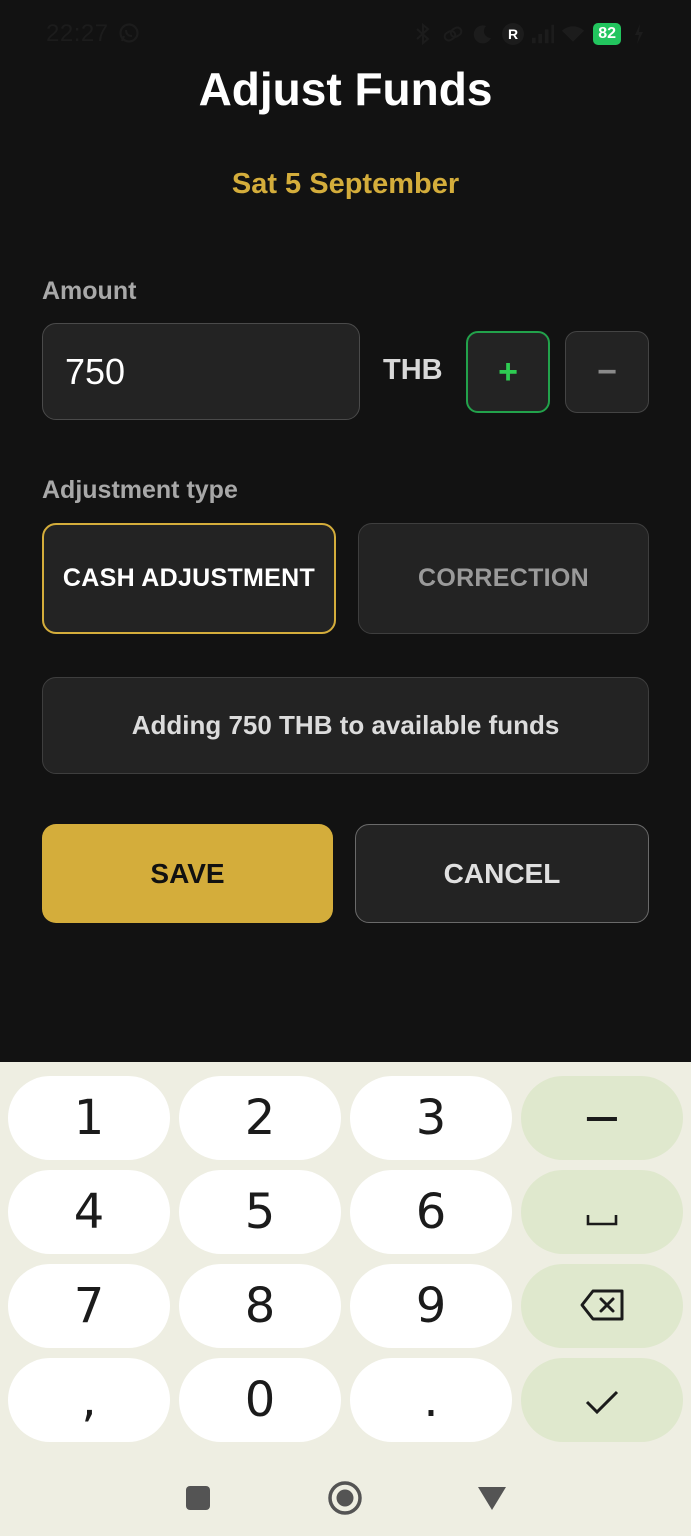  What do you see at coordinates (129, 33) in the screenshot?
I see `whatsapp-icon` at bounding box center [129, 33].